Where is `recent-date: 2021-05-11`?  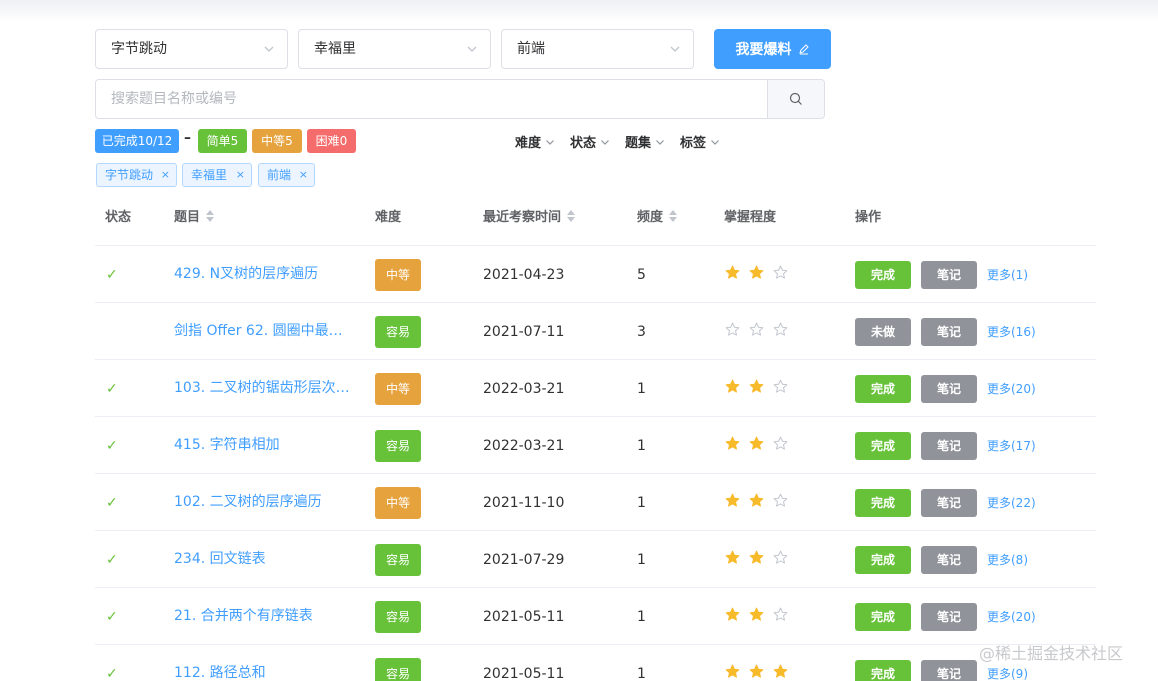 recent-date: 2021-05-11 is located at coordinates (524, 616).